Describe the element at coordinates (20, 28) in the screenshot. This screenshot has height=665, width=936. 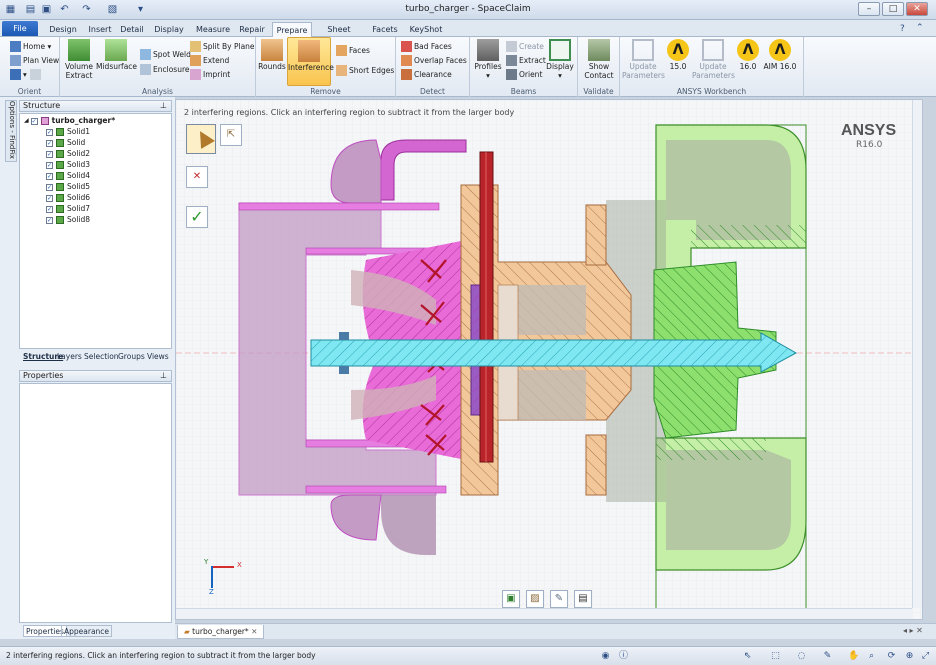
I see `tab-file: File` at that location.